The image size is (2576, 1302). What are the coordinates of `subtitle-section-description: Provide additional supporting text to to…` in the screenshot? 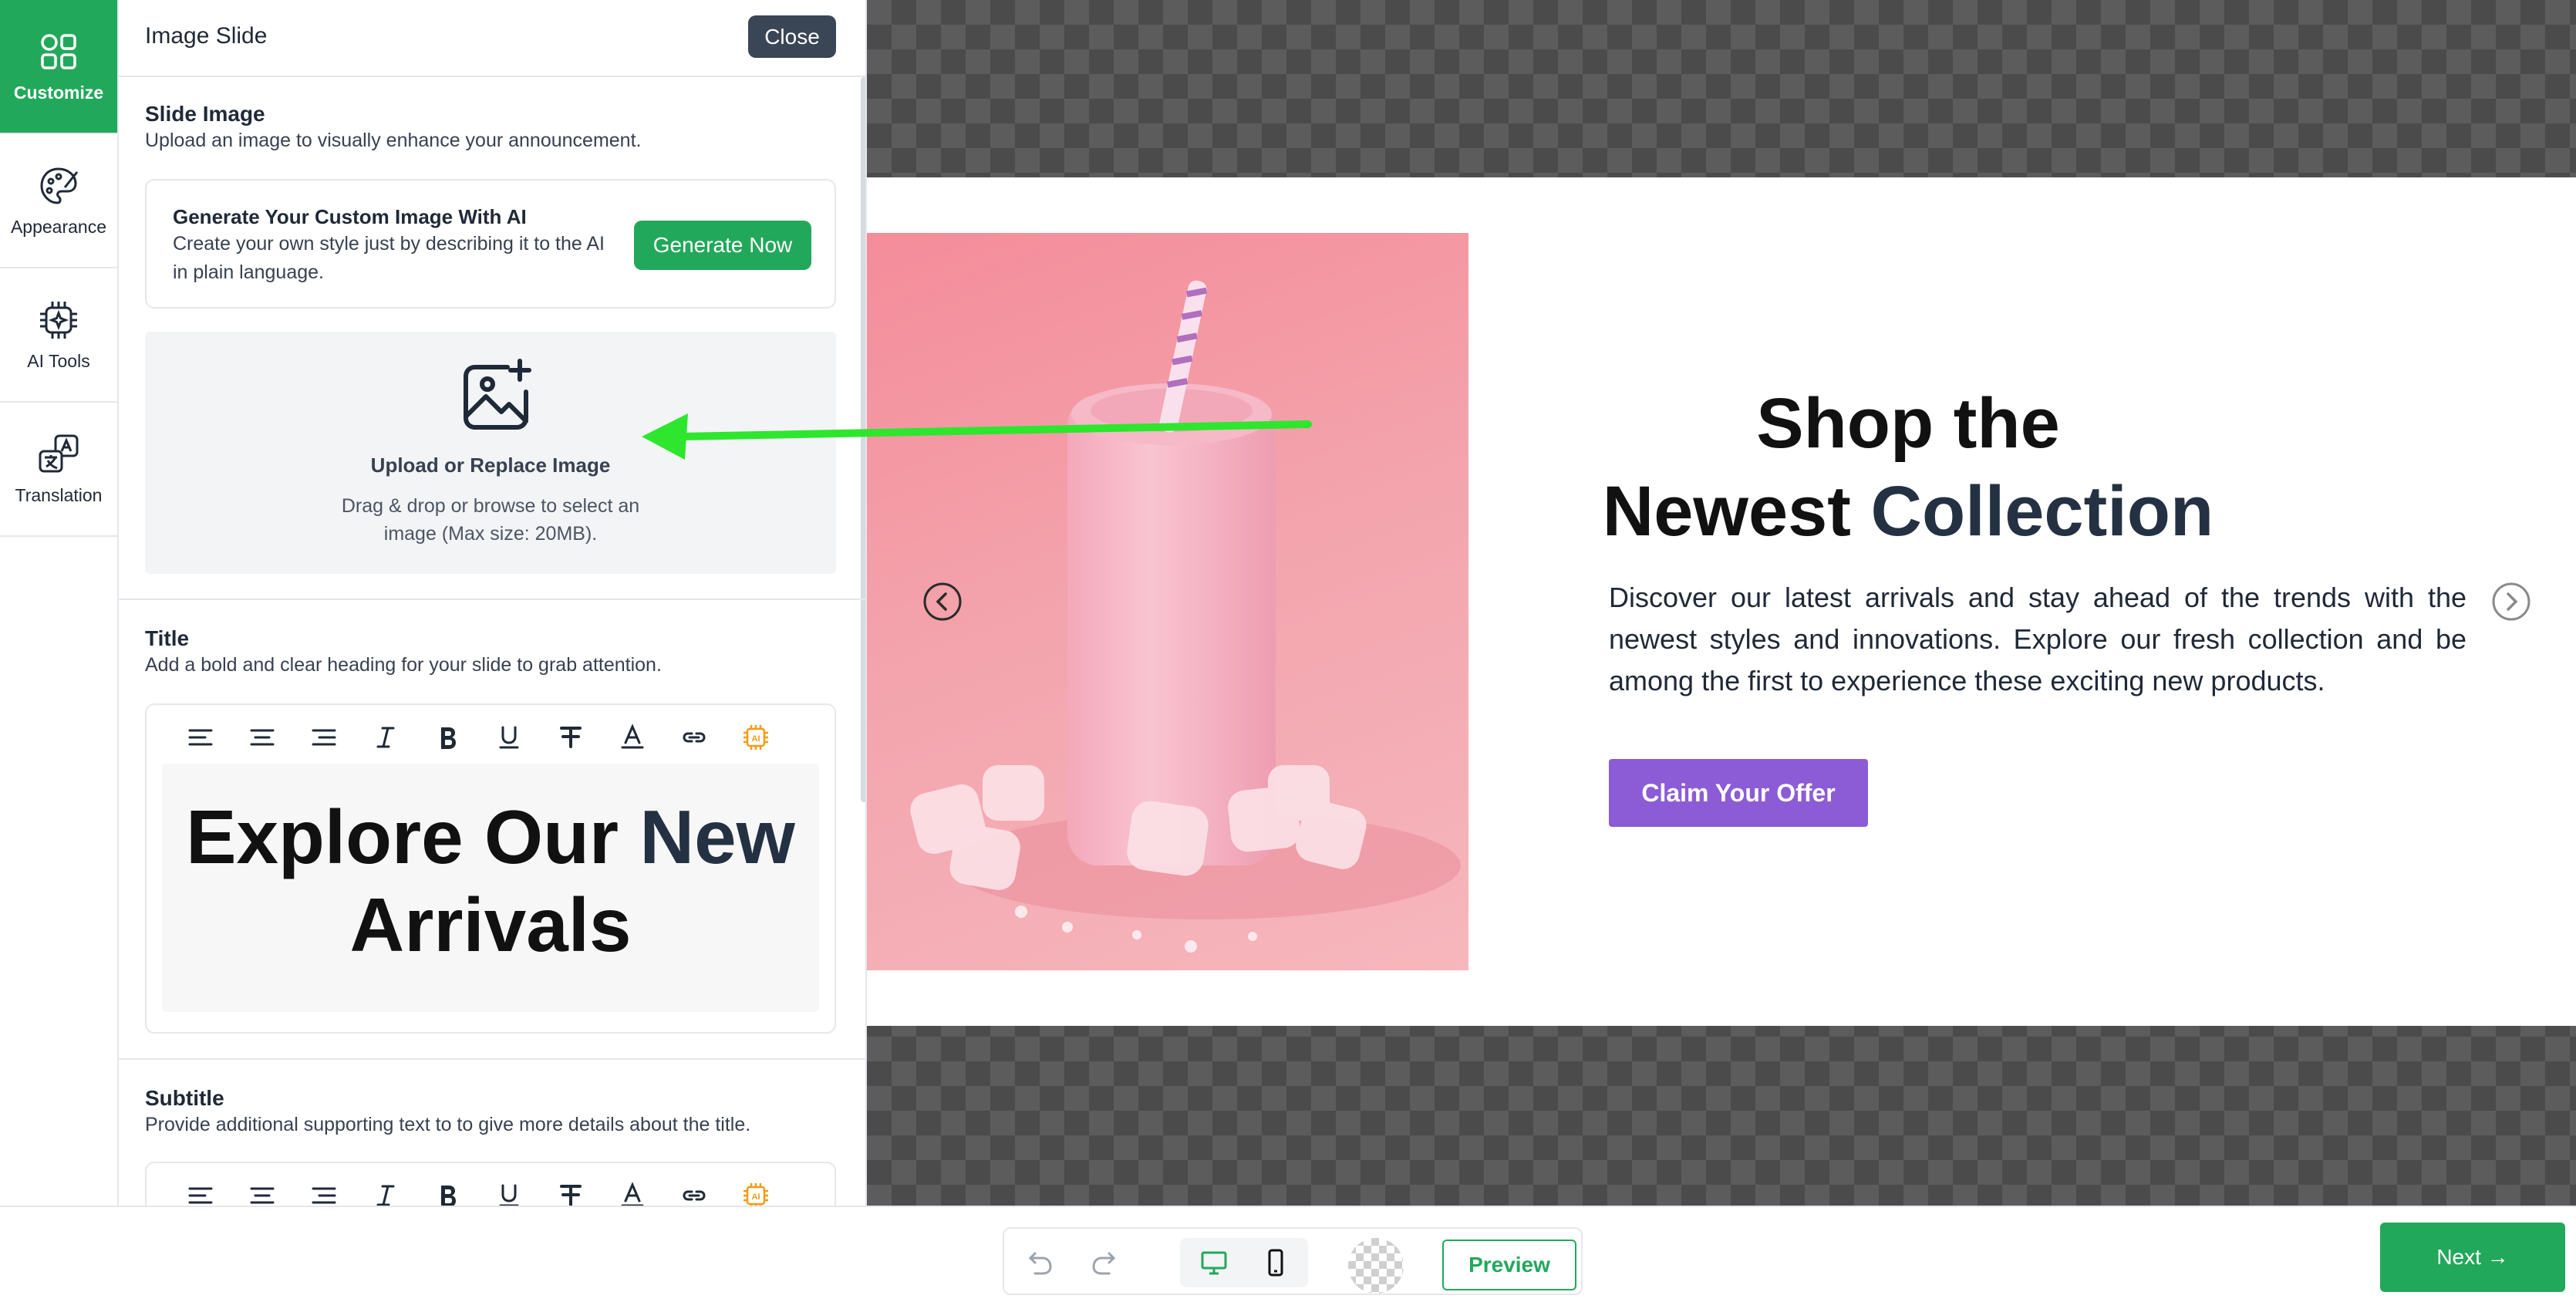 It's located at (448, 1125).